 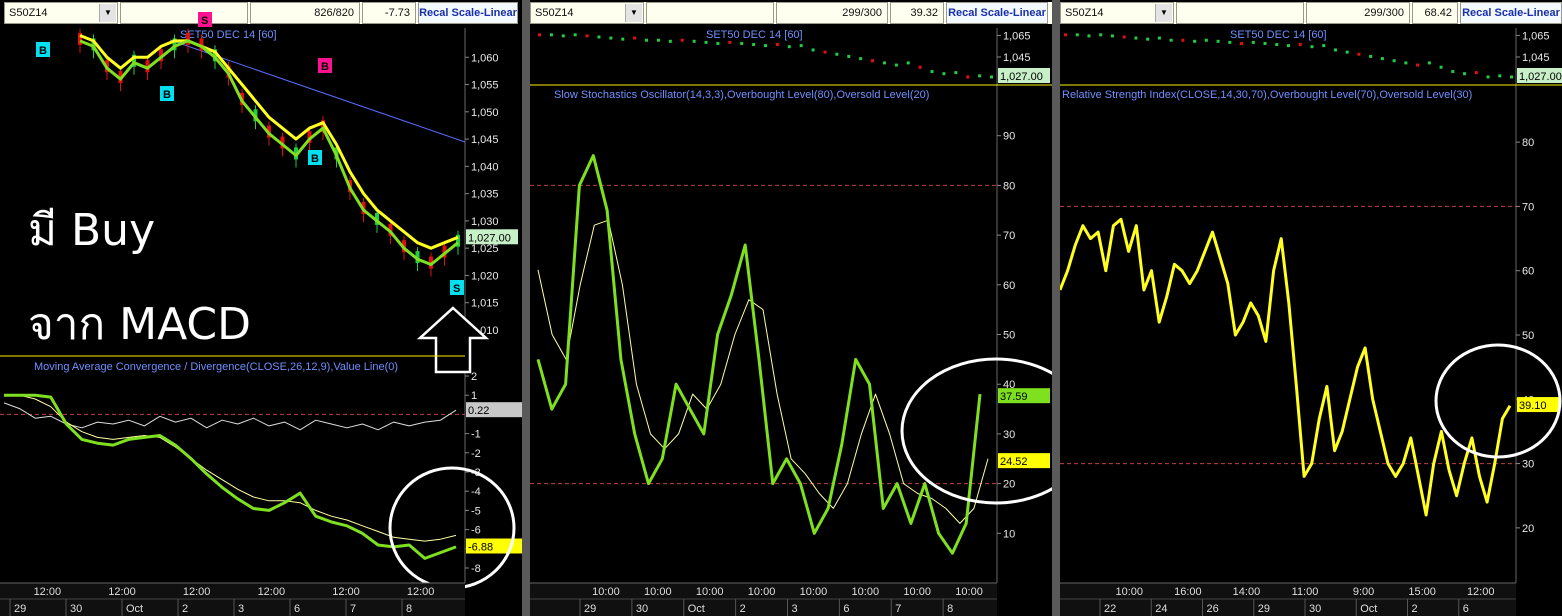 What do you see at coordinates (1286, 367) in the screenshot?
I see `rsi-line` at bounding box center [1286, 367].